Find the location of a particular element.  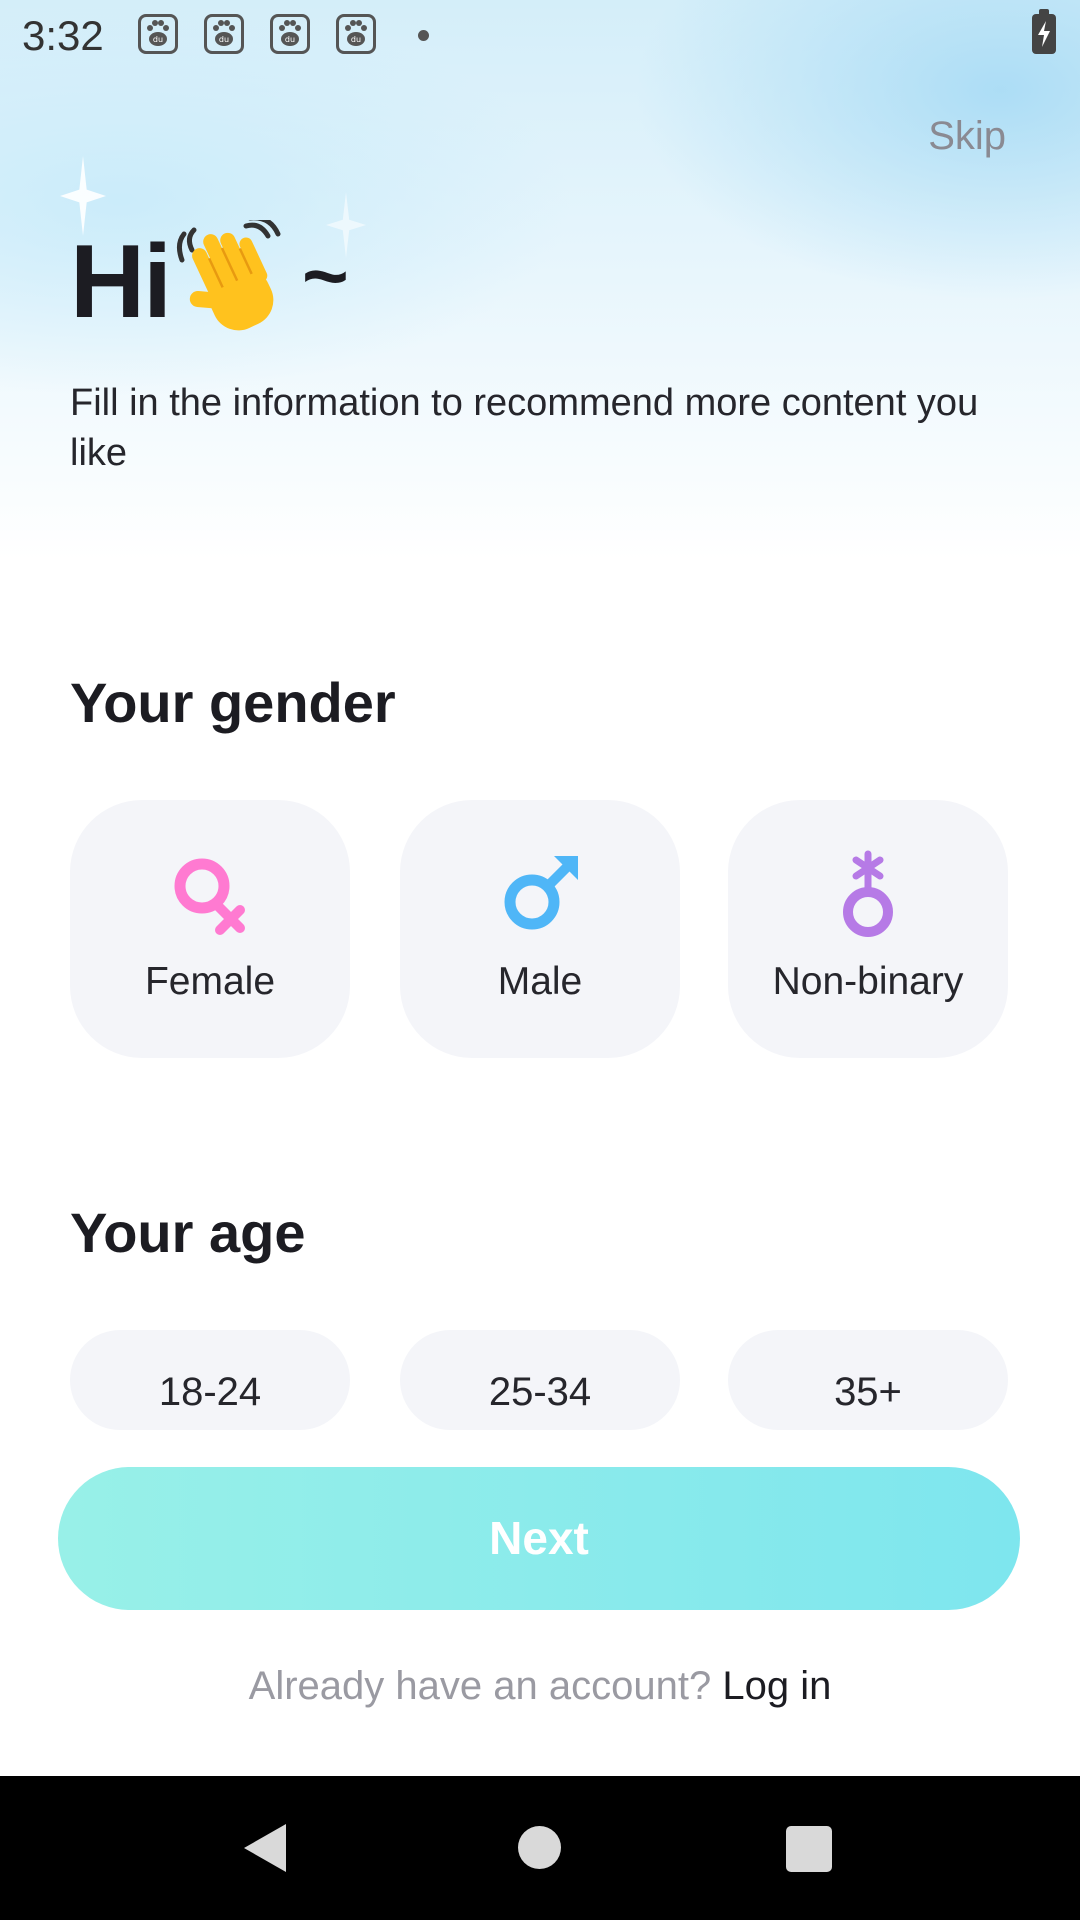

age-option-25-34: 25-34 is located at coordinates (540, 1380).